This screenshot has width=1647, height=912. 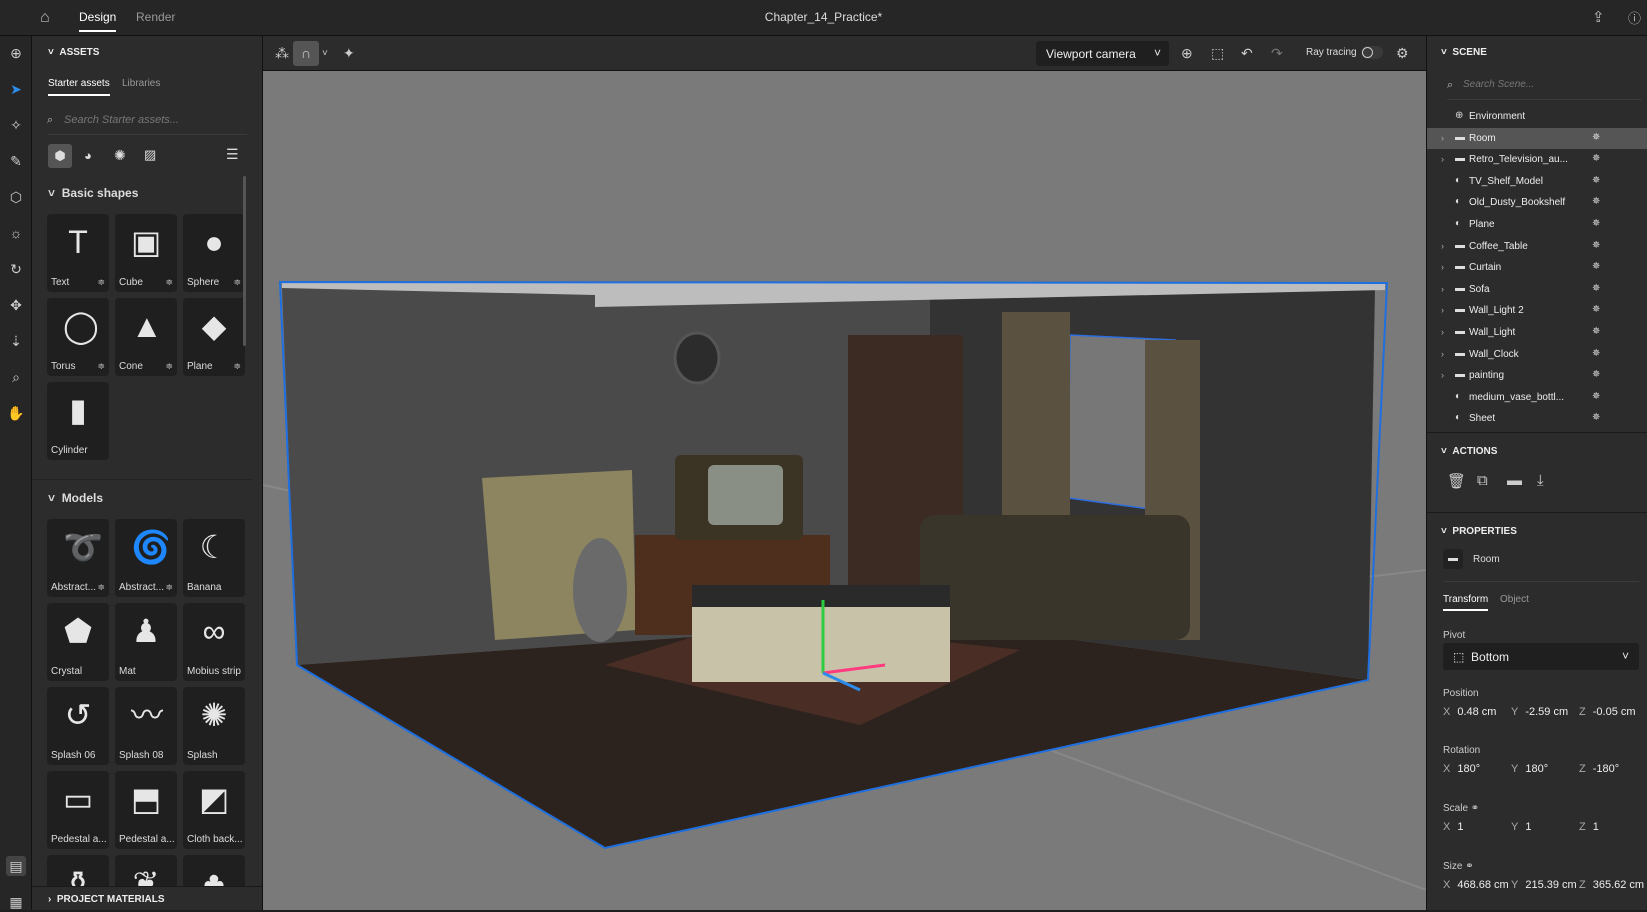 What do you see at coordinates (1537, 290) in the screenshot?
I see `scene-item: › ▬ Sofa ✵` at bounding box center [1537, 290].